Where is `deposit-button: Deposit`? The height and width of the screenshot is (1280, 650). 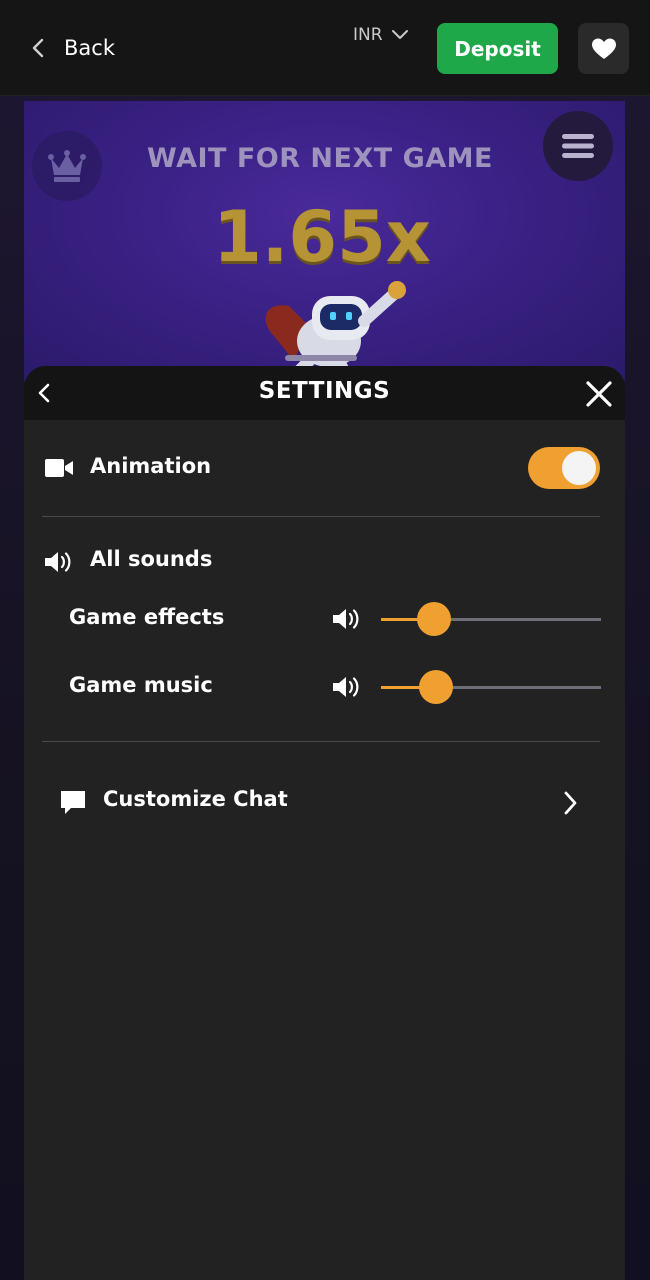 deposit-button: Deposit is located at coordinates (497, 48).